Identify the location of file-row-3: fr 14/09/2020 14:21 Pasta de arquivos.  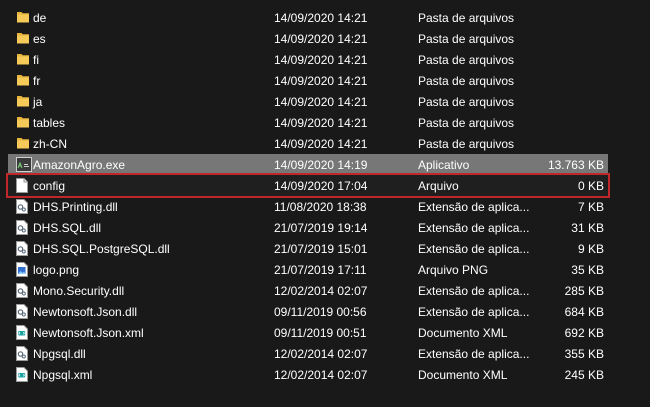
(308, 80).